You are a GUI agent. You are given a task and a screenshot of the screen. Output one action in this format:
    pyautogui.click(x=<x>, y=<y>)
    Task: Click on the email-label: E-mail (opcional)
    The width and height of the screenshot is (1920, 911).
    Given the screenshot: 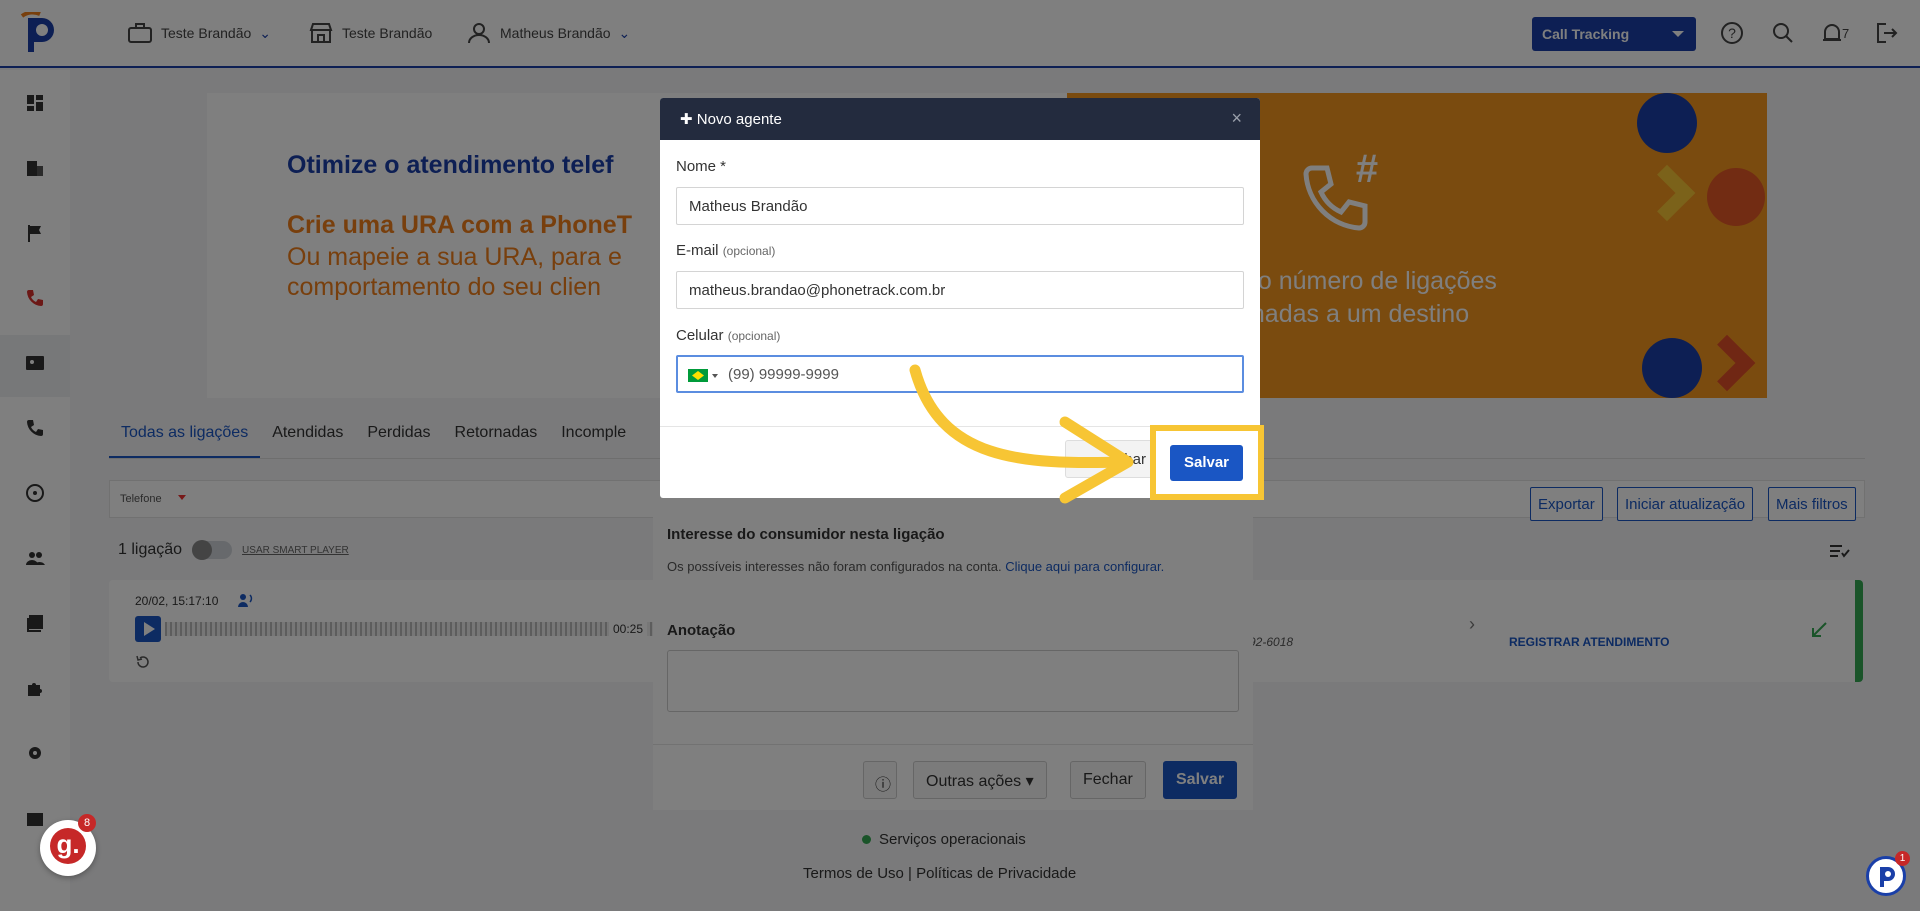 What is the action you would take?
    pyautogui.click(x=725, y=250)
    